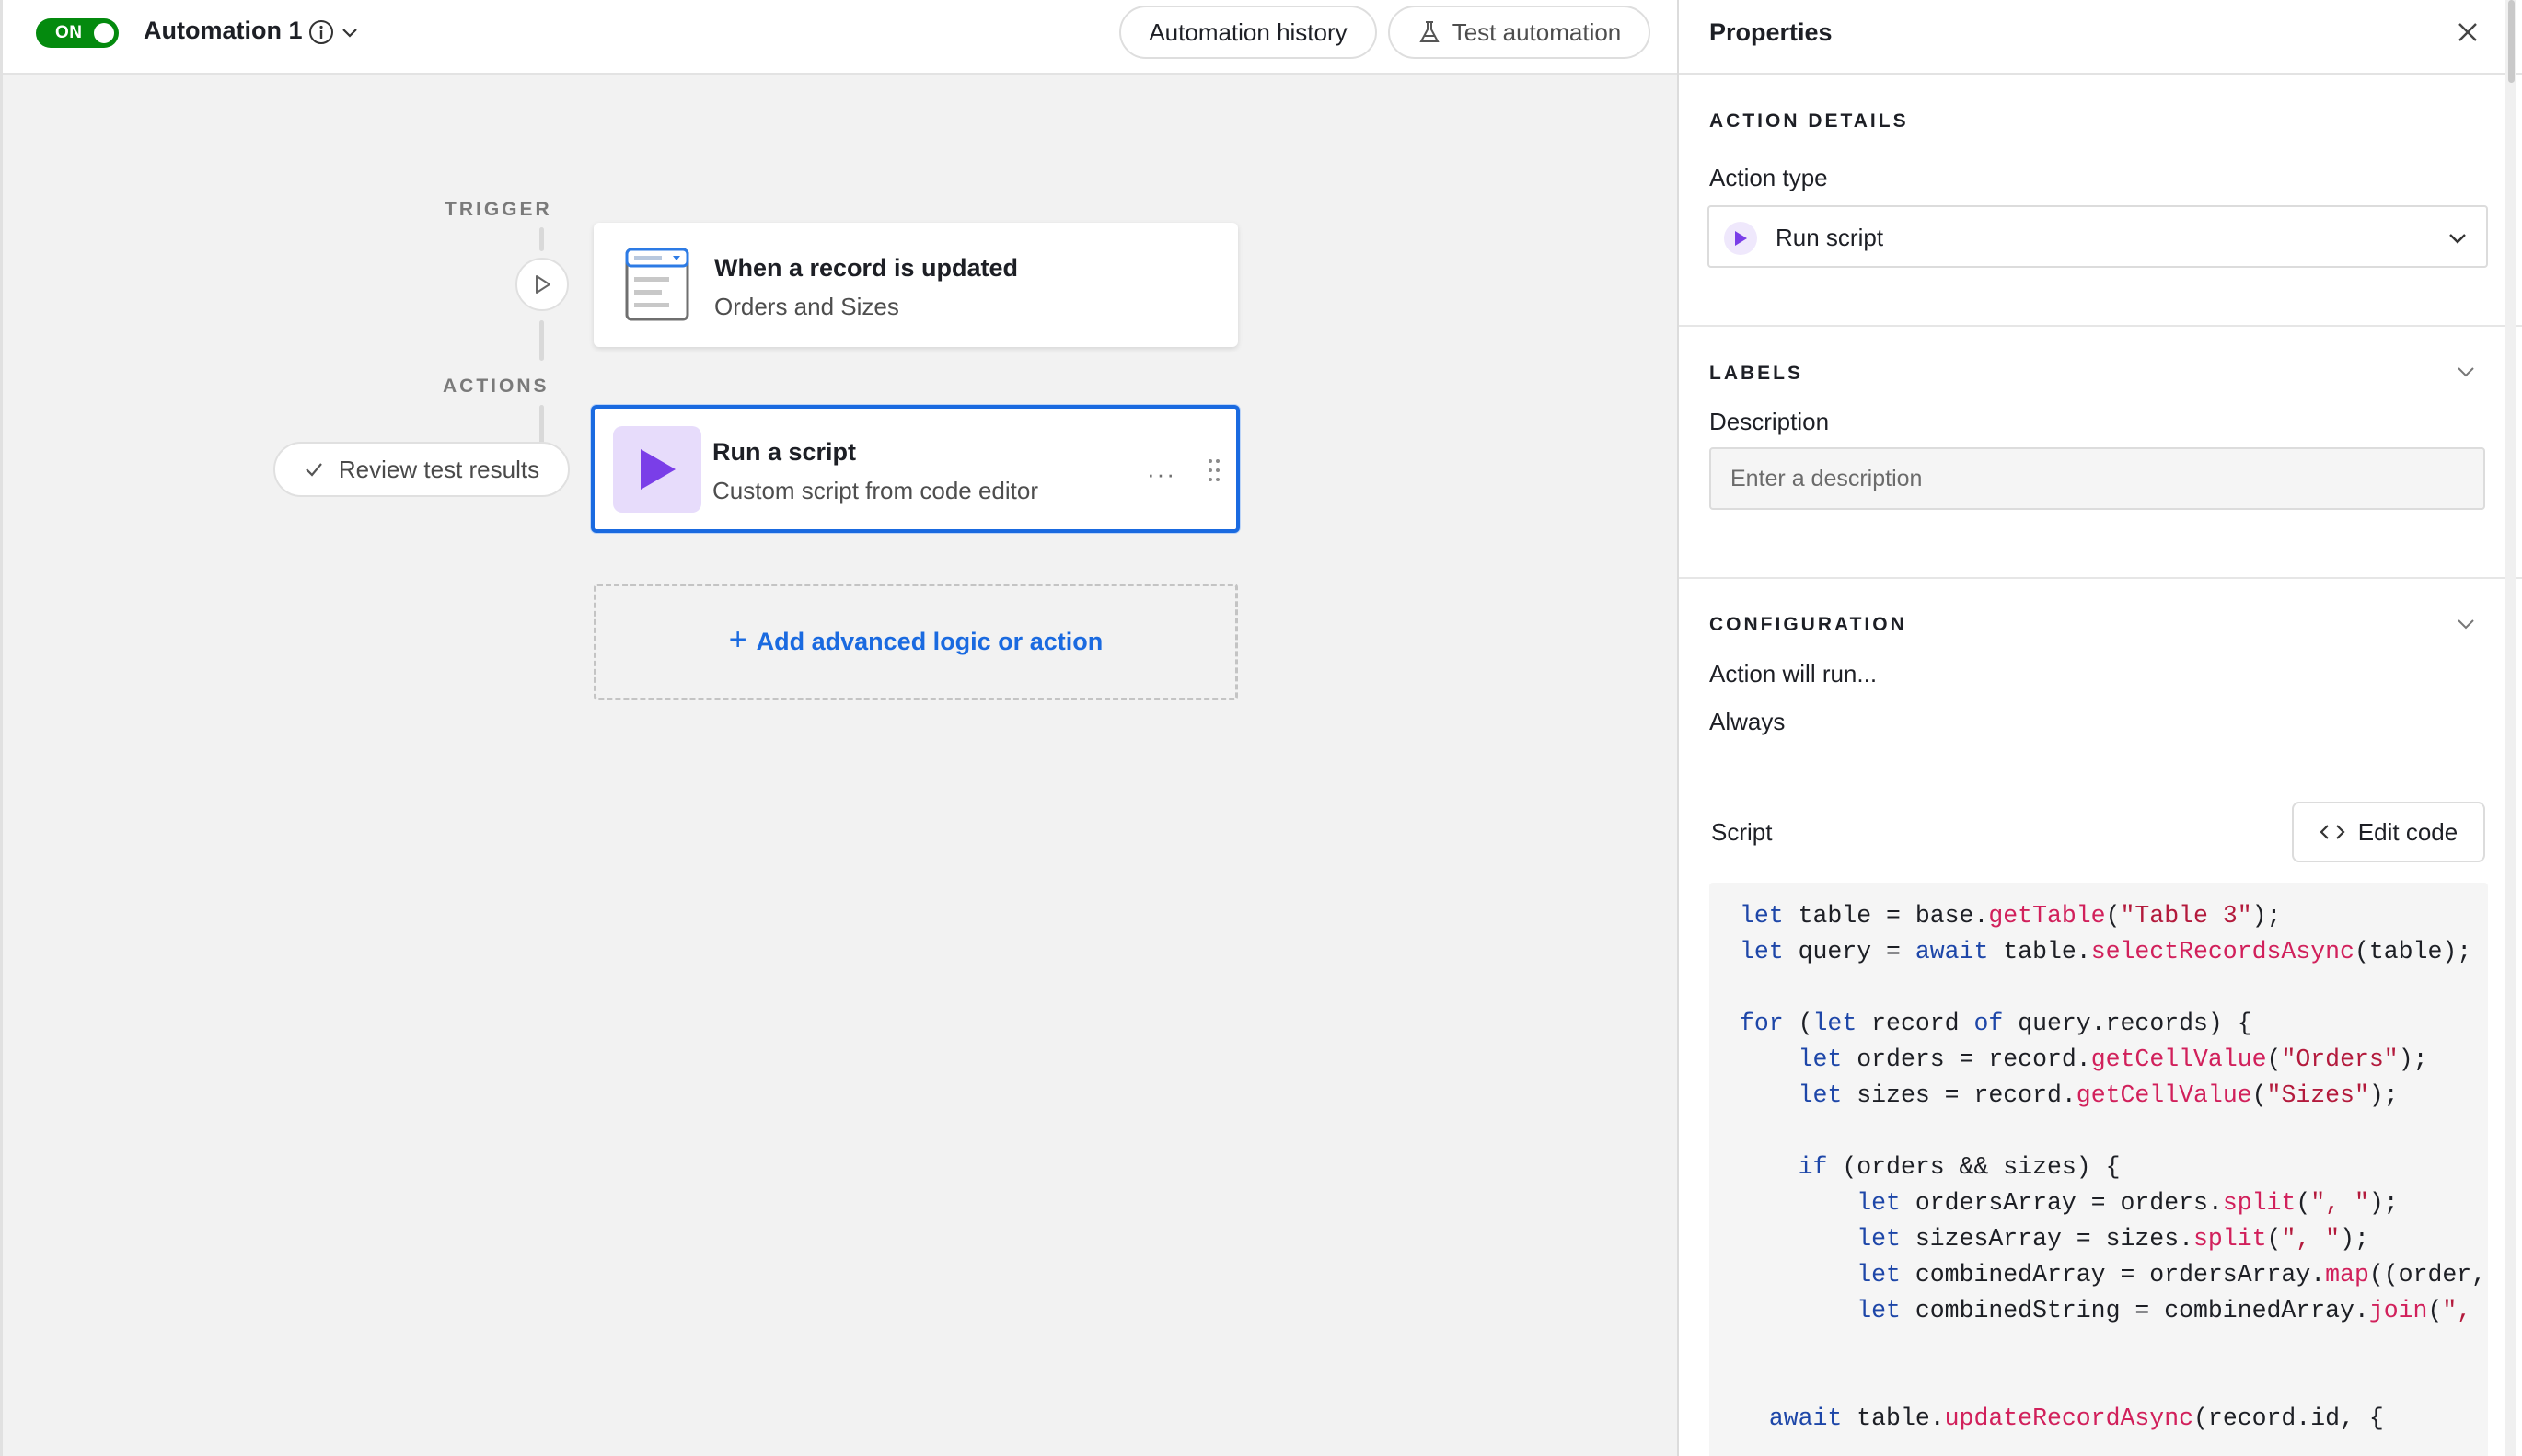  What do you see at coordinates (2100, 37) in the screenshot?
I see `properties-header: Properties` at bounding box center [2100, 37].